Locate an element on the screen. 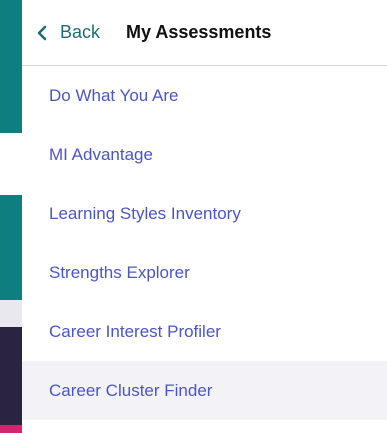 The height and width of the screenshot is (433, 387). menu-item-learning-styles-inventory: Learning Styles Inventory is located at coordinates (204, 213).